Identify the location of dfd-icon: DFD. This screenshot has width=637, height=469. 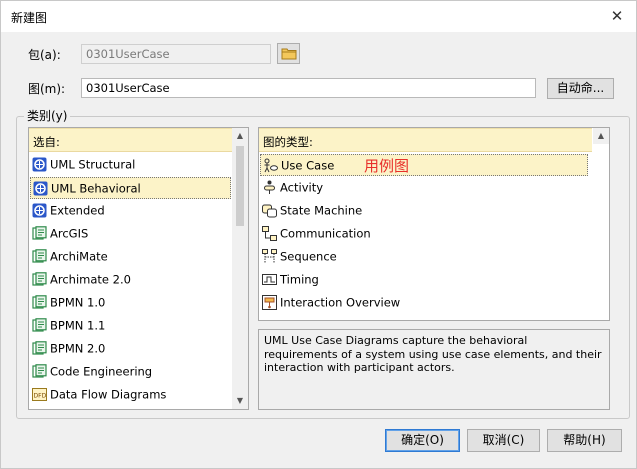
(39, 394).